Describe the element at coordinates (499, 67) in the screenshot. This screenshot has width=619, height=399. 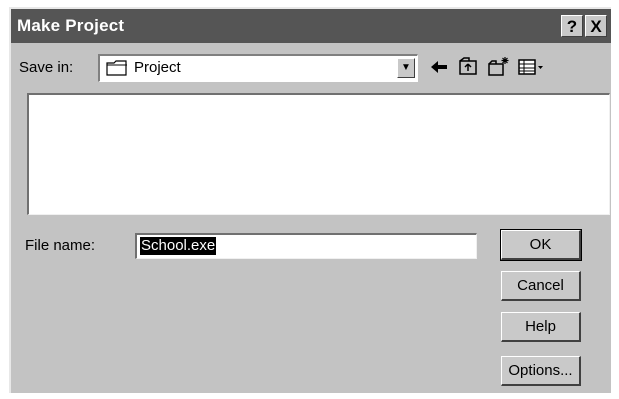
I see `new-folder-icon` at that location.